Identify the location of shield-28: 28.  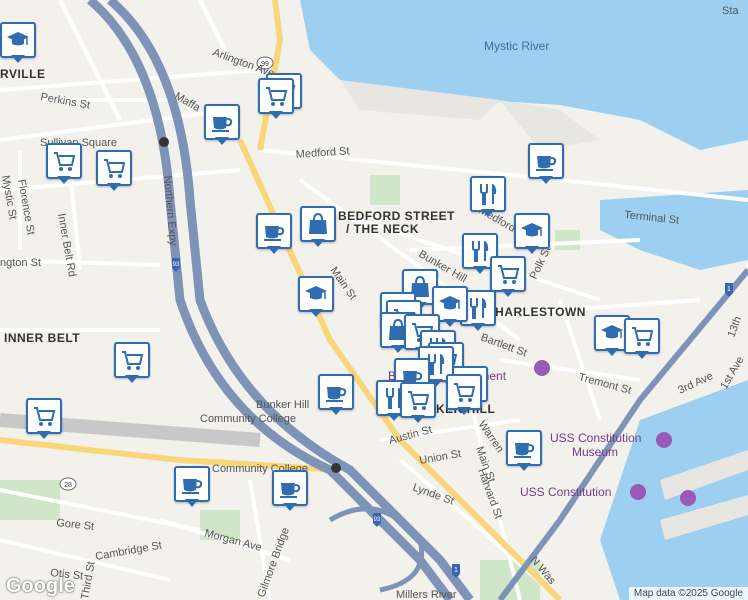
(68, 484).